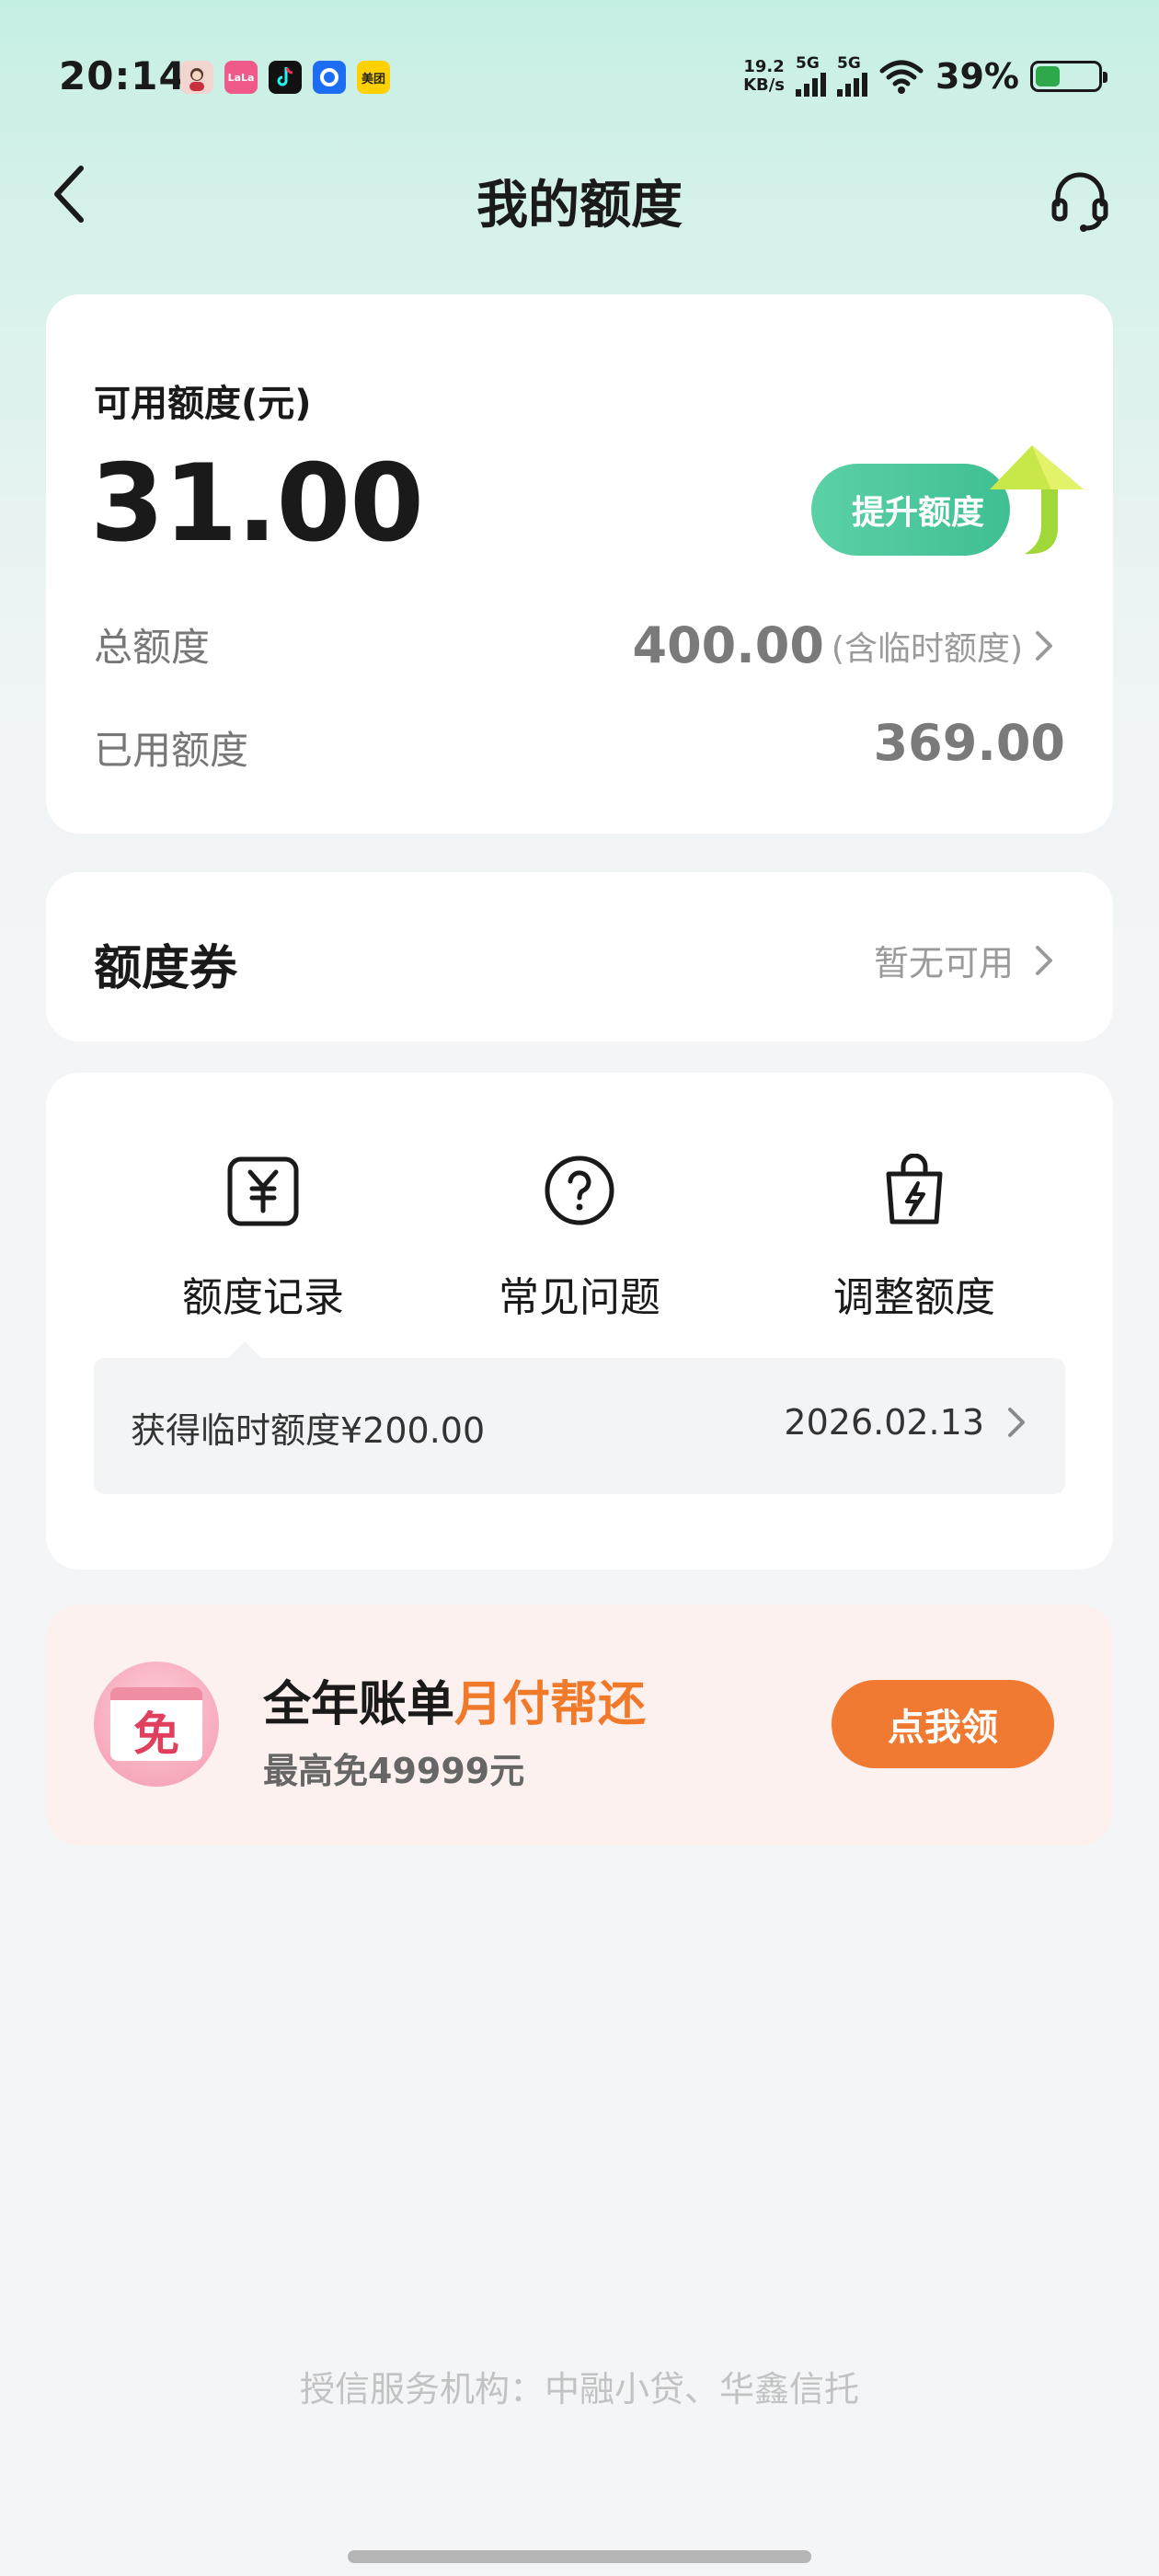 This screenshot has width=1159, height=2576. I want to click on total-limit-value: 400.00, so click(728, 645).